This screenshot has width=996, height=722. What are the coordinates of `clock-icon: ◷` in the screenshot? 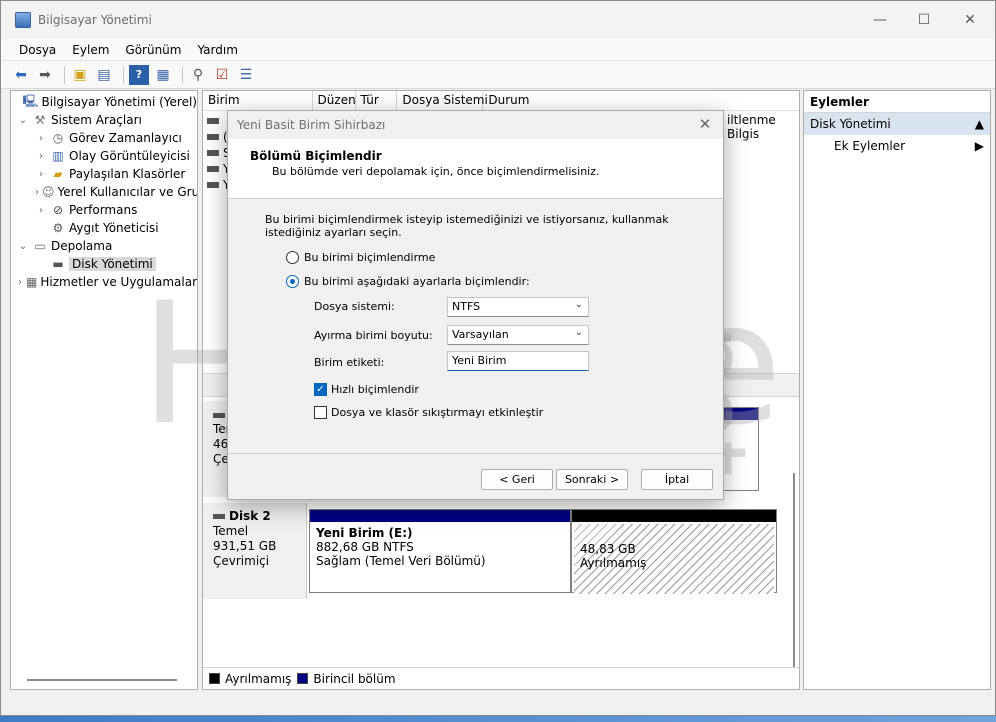 It's located at (58, 138).